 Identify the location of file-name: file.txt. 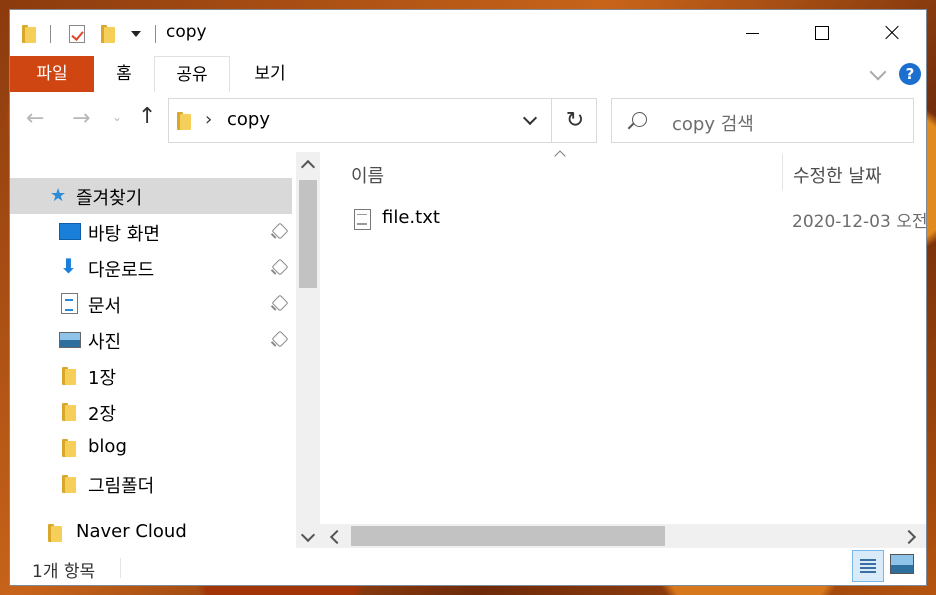
(411, 217).